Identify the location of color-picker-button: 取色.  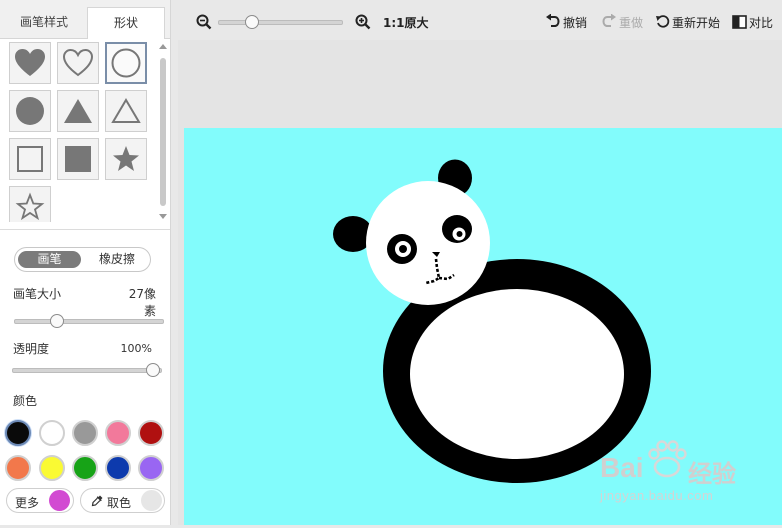
(122, 500).